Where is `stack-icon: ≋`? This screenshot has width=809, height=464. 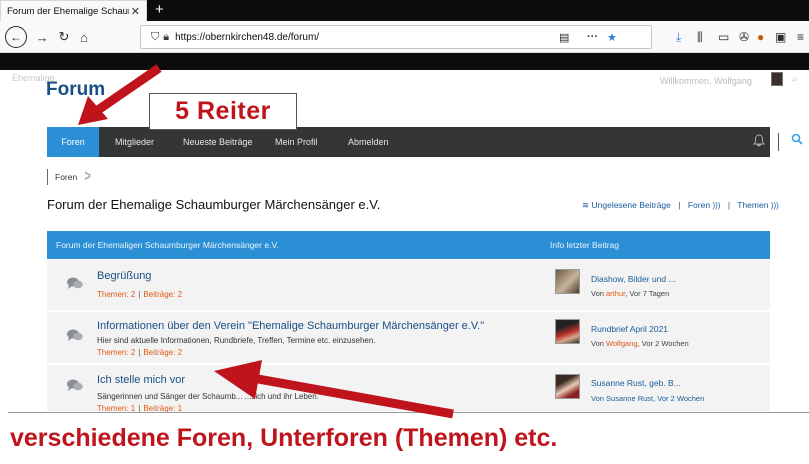 stack-icon: ≋ is located at coordinates (586, 205).